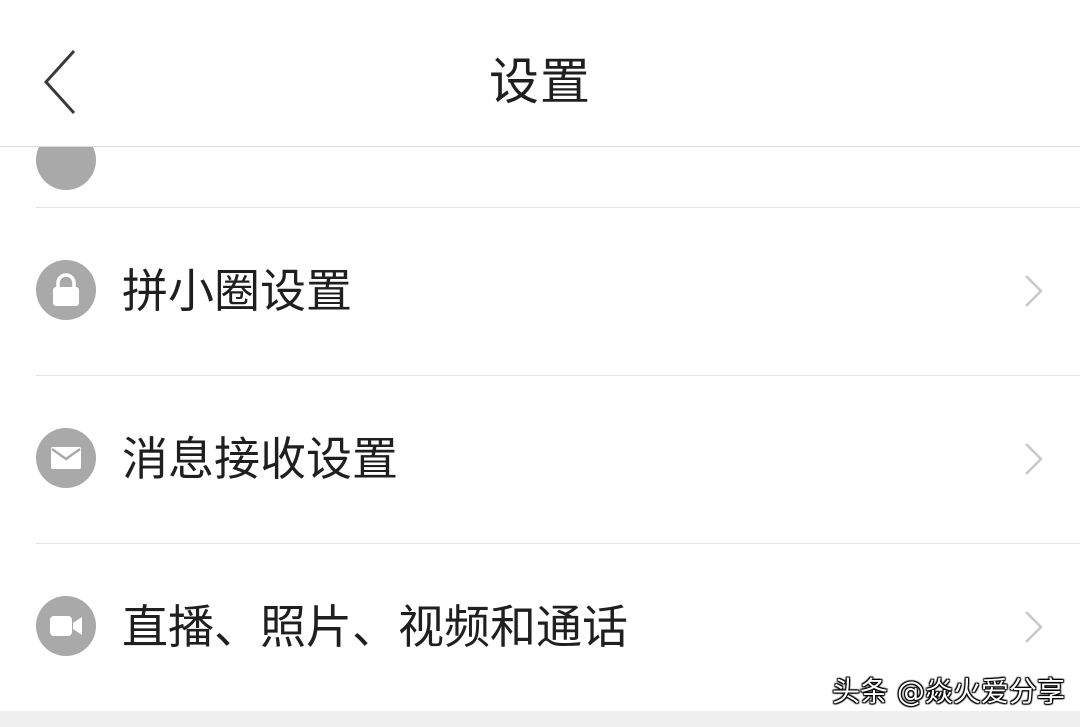 The width and height of the screenshot is (1080, 727). What do you see at coordinates (540, 719) in the screenshot?
I see `bottom-gray-strip` at bounding box center [540, 719].